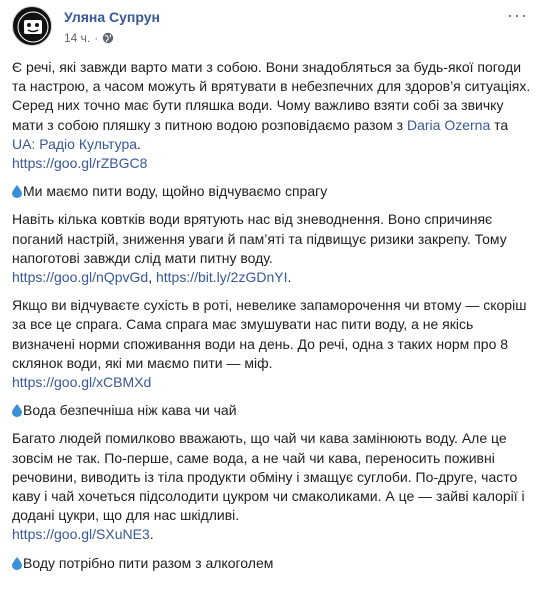 The width and height of the screenshot is (543, 613). I want to click on url-link: https://goo.gl/rZBGC8, so click(79, 163).